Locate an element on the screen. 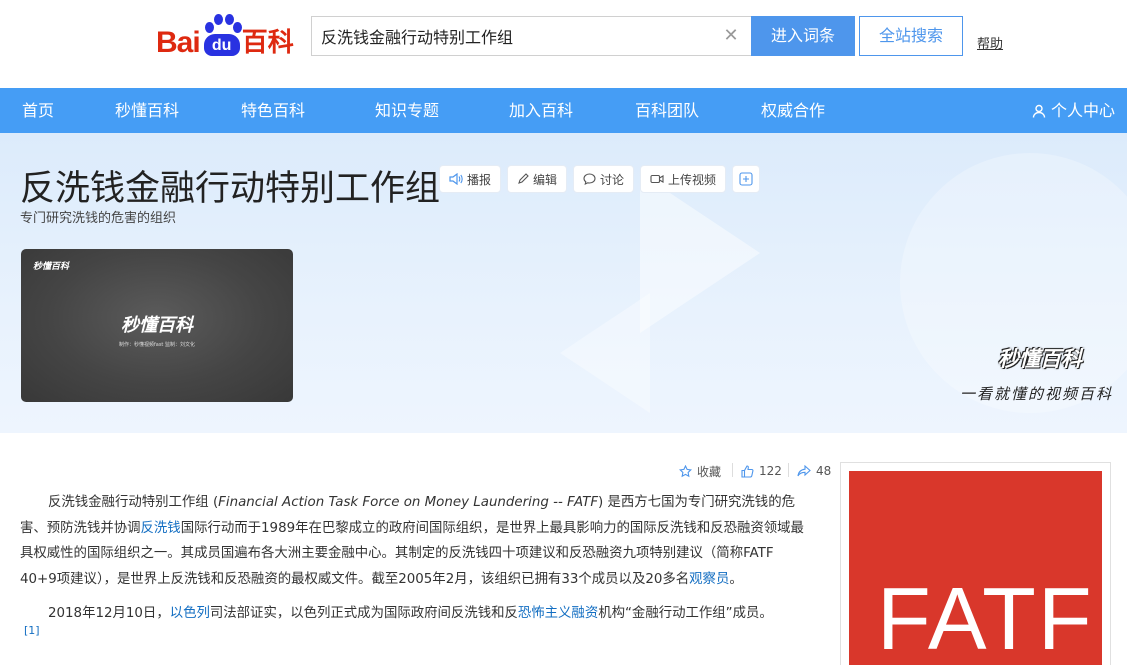 This screenshot has width=1127, height=665. star-icon is located at coordinates (685, 470).